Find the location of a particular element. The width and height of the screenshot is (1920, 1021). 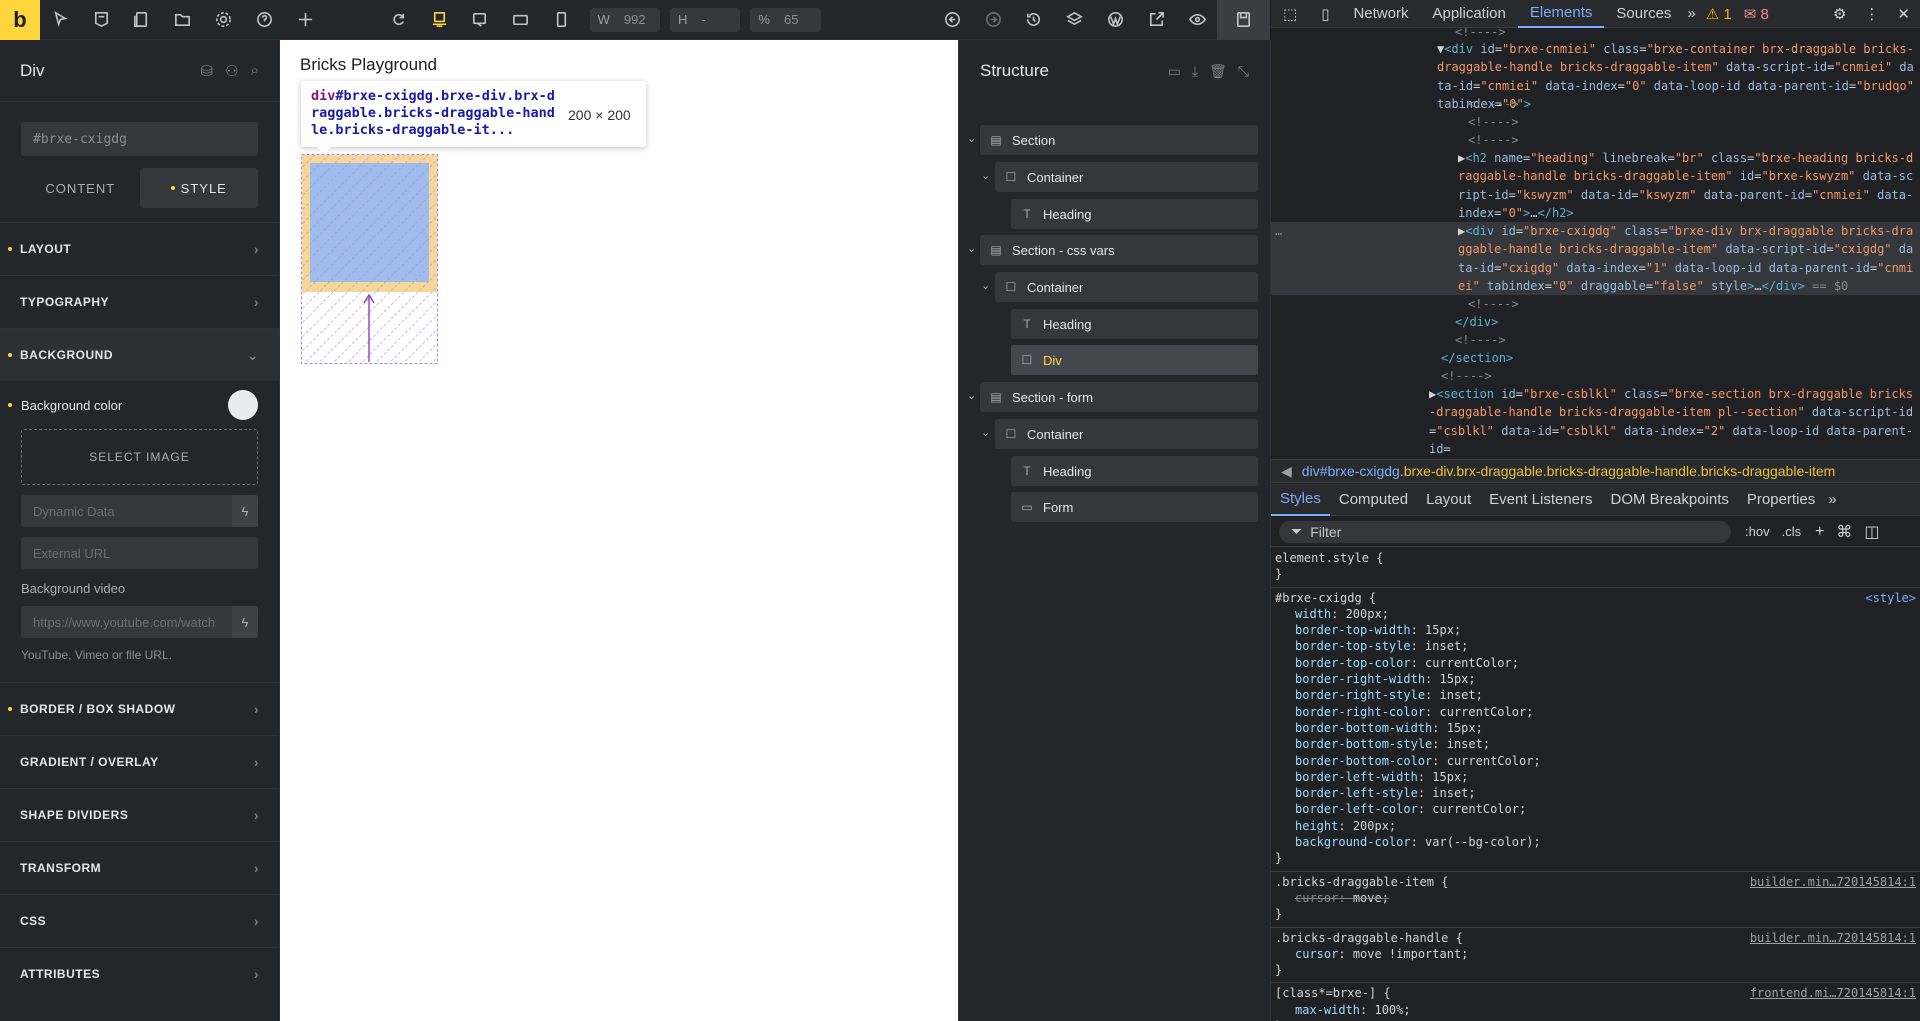

video-bolt-icon: ϟ is located at coordinates (245, 622).